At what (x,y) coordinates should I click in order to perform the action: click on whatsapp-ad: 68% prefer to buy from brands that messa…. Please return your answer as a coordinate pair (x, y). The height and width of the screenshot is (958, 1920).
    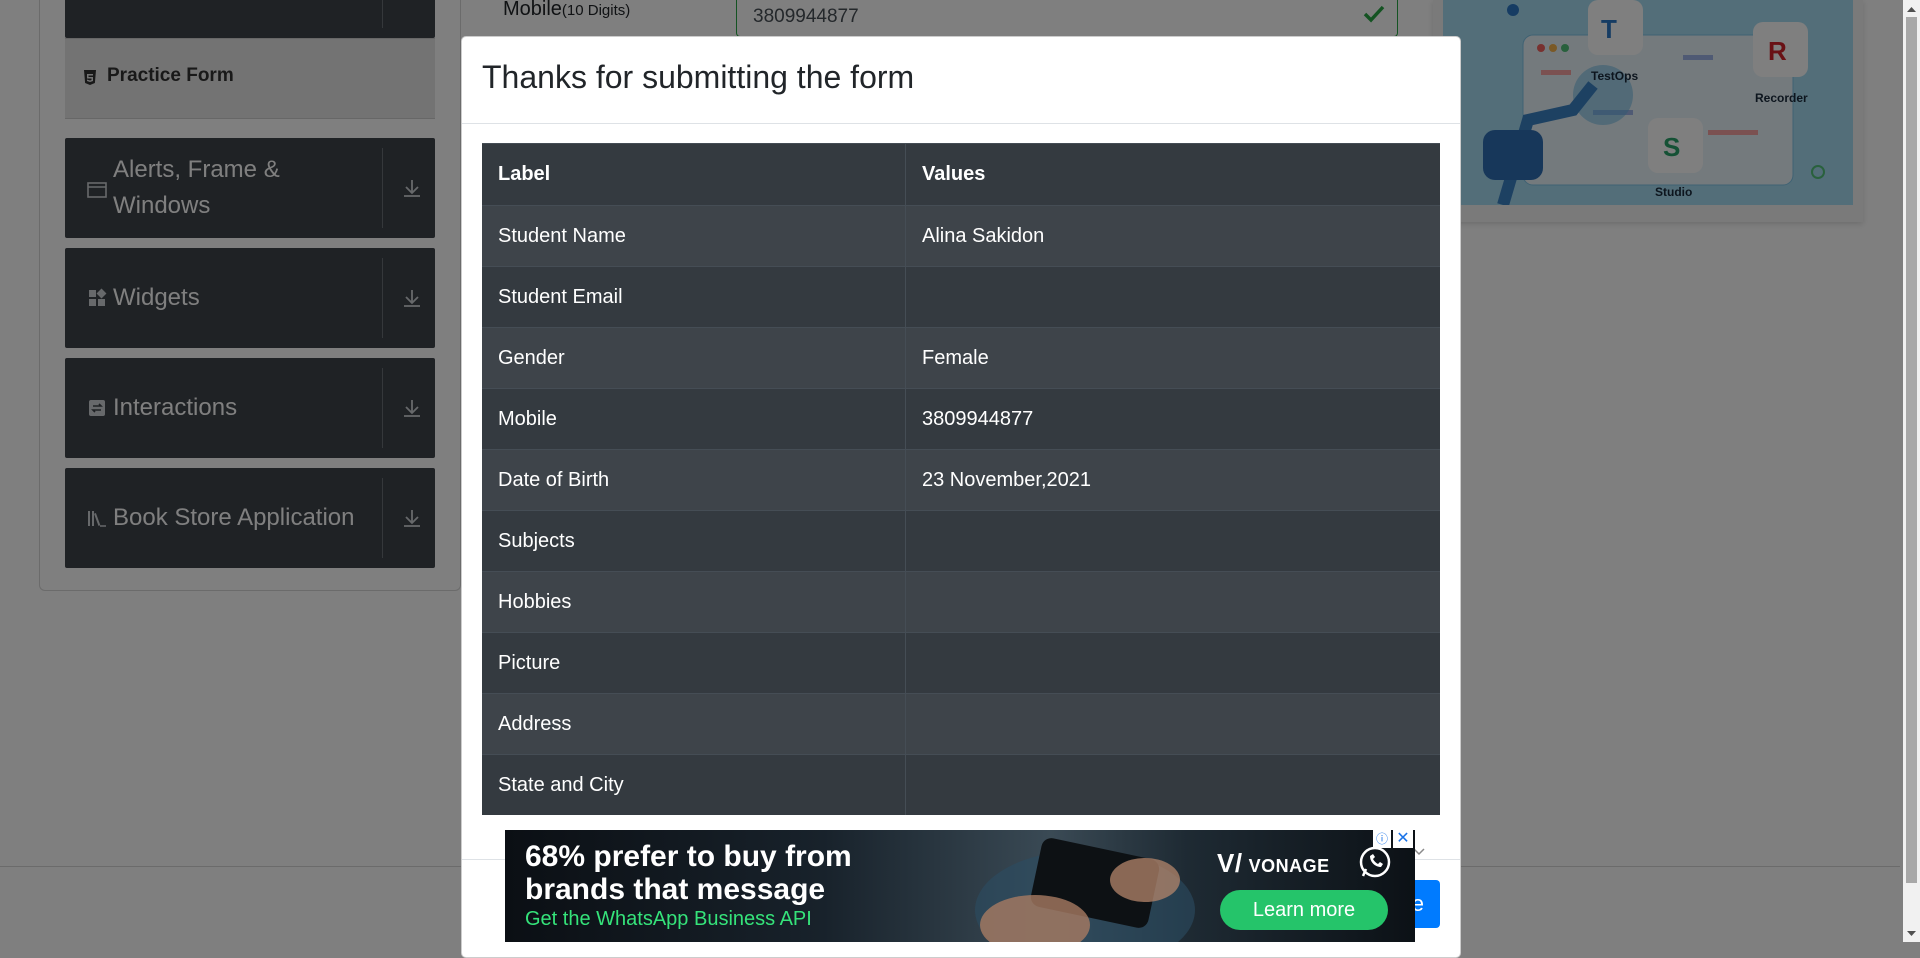
    Looking at the image, I should click on (960, 886).